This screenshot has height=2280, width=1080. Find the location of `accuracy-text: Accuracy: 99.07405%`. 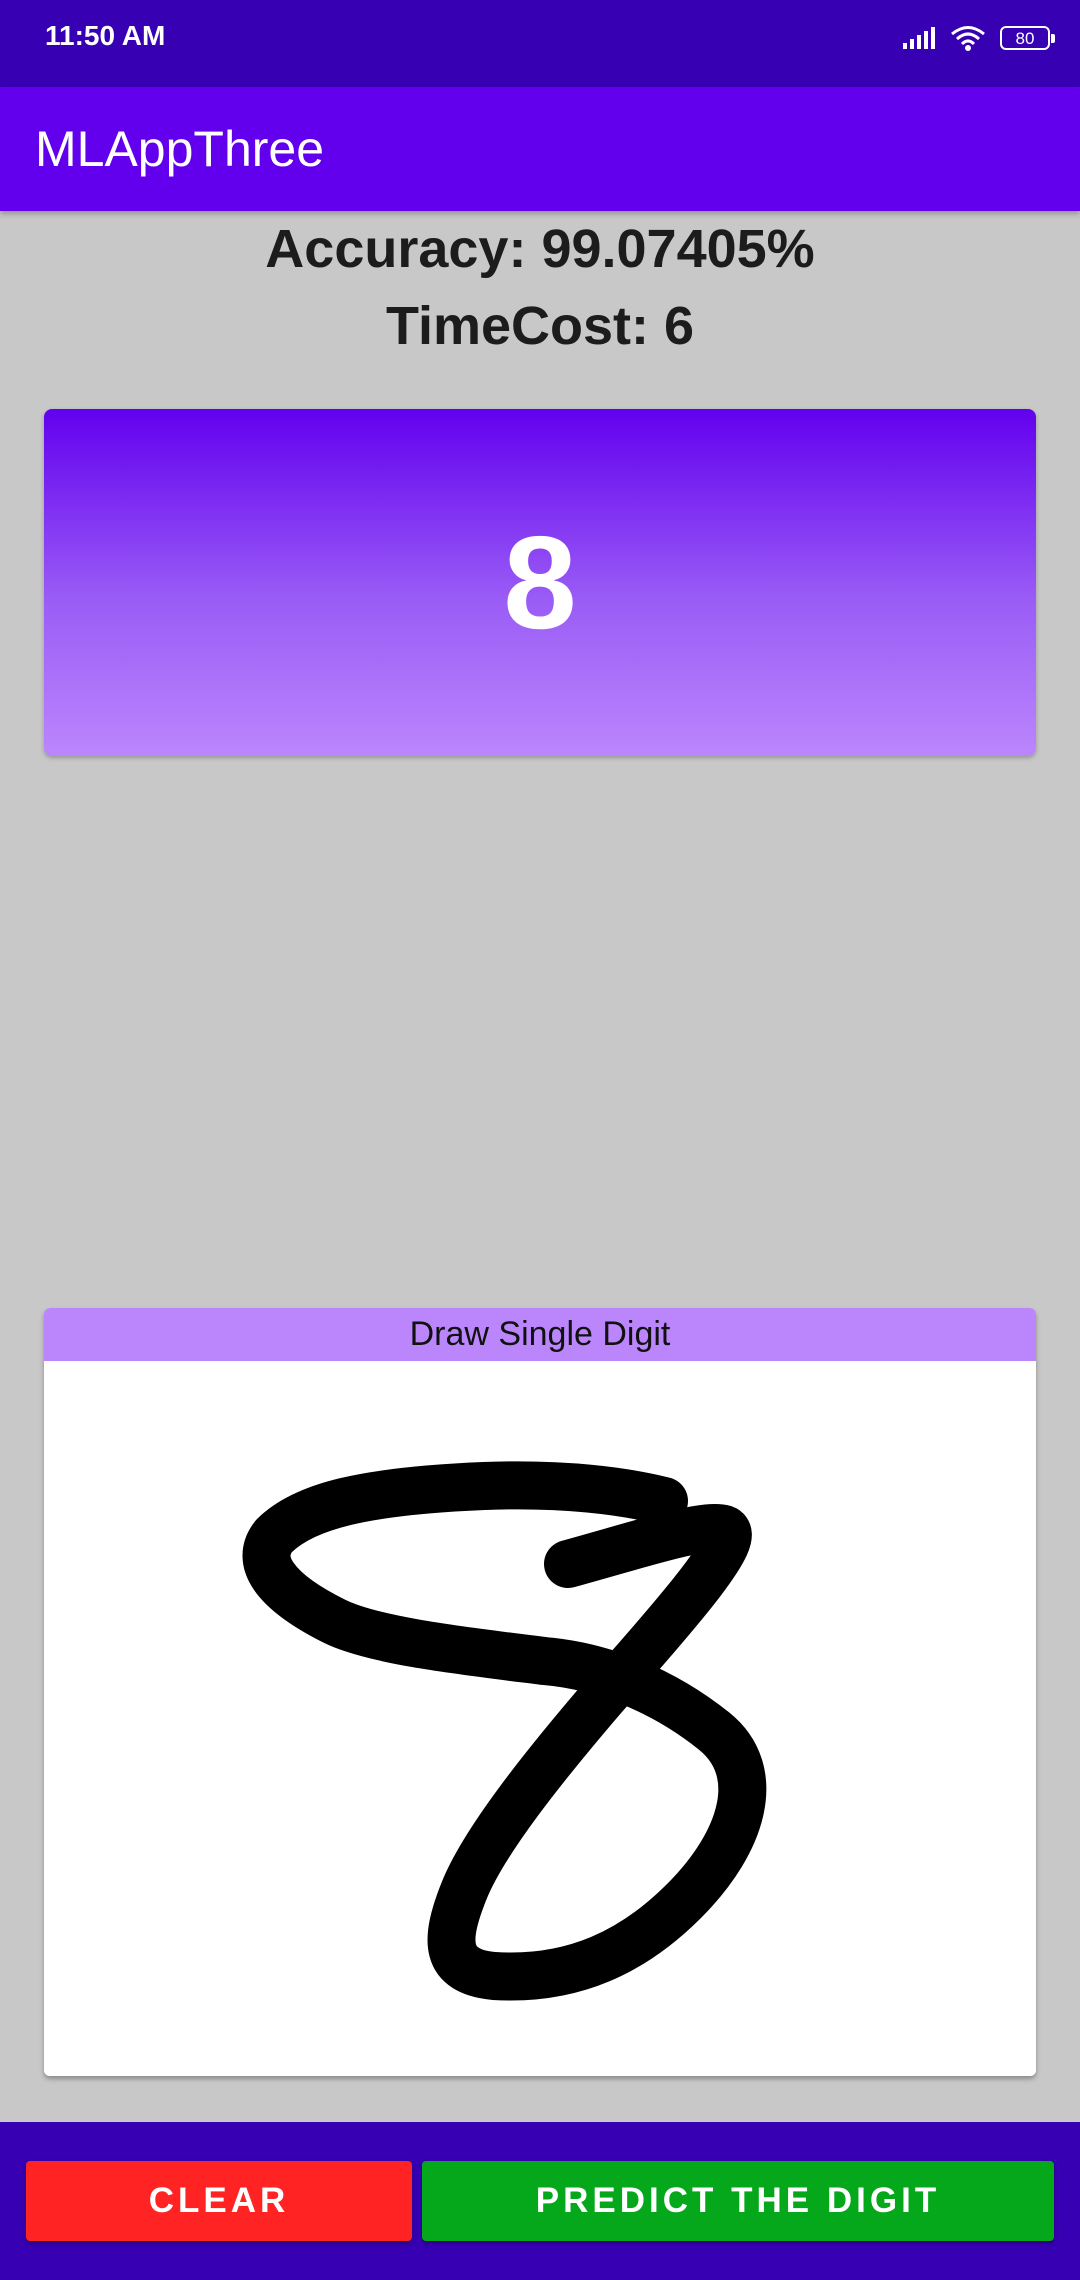

accuracy-text: Accuracy: 99.07405% is located at coordinates (540, 249).